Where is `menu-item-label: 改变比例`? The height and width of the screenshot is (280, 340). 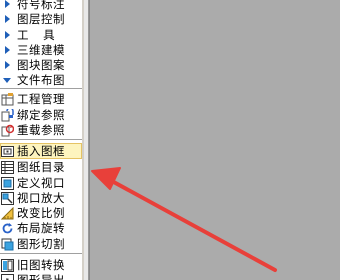
menu-item-label: 改变比例 is located at coordinates (41, 213).